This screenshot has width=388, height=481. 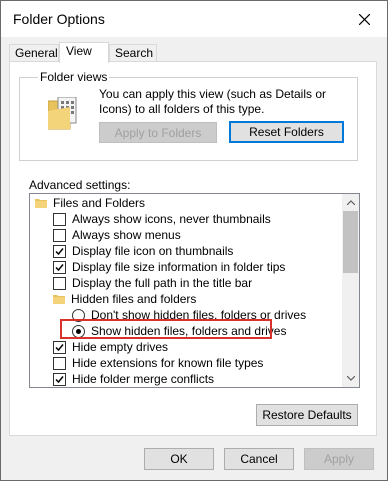 I want to click on list-item-show-hidden: Show hidden files, folders and drives, so click(x=215, y=331).